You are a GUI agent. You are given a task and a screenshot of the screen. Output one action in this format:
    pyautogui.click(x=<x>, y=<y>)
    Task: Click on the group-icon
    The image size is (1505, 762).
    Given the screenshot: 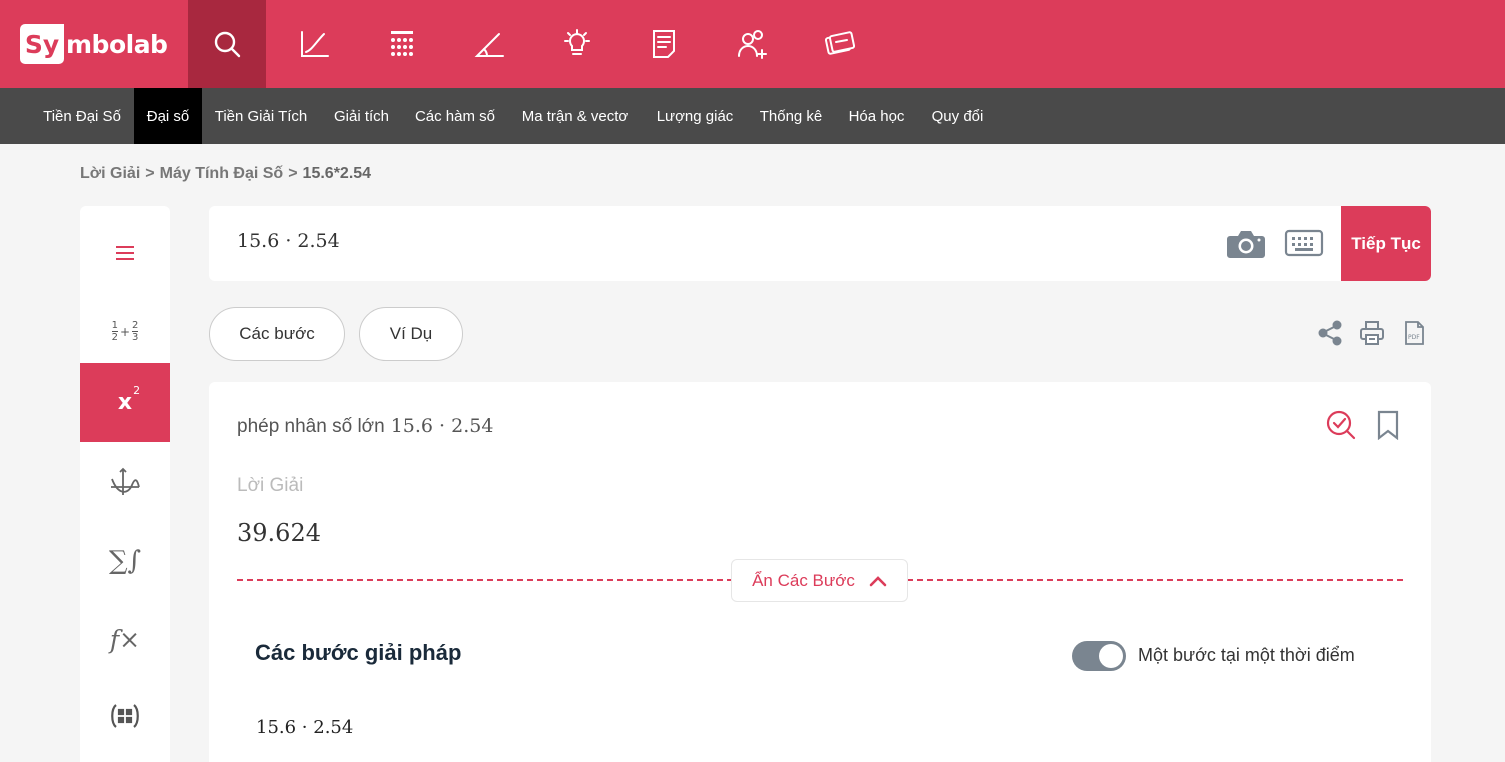 What is the action you would take?
    pyautogui.click(x=752, y=44)
    